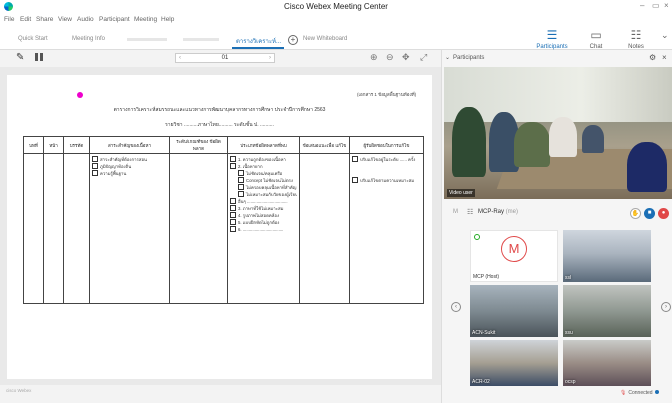 Image resolution: width=672 pixels, height=403 pixels. What do you see at coordinates (53, 145) in the screenshot?
I see `col-header: หน้า` at bounding box center [53, 145].